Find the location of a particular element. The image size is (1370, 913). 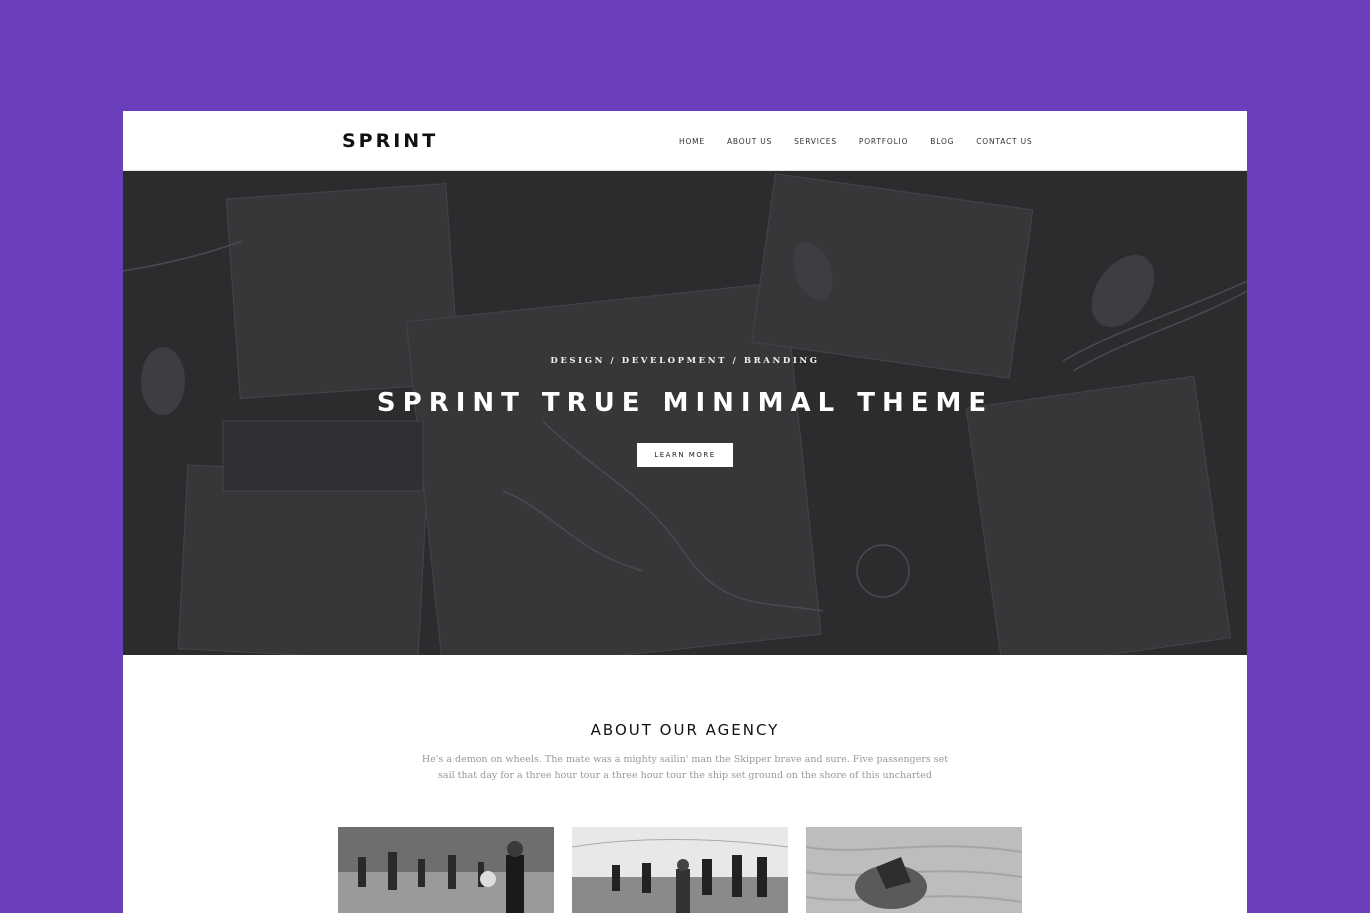

learn-more-button: LEARN MORE is located at coordinates (685, 455).